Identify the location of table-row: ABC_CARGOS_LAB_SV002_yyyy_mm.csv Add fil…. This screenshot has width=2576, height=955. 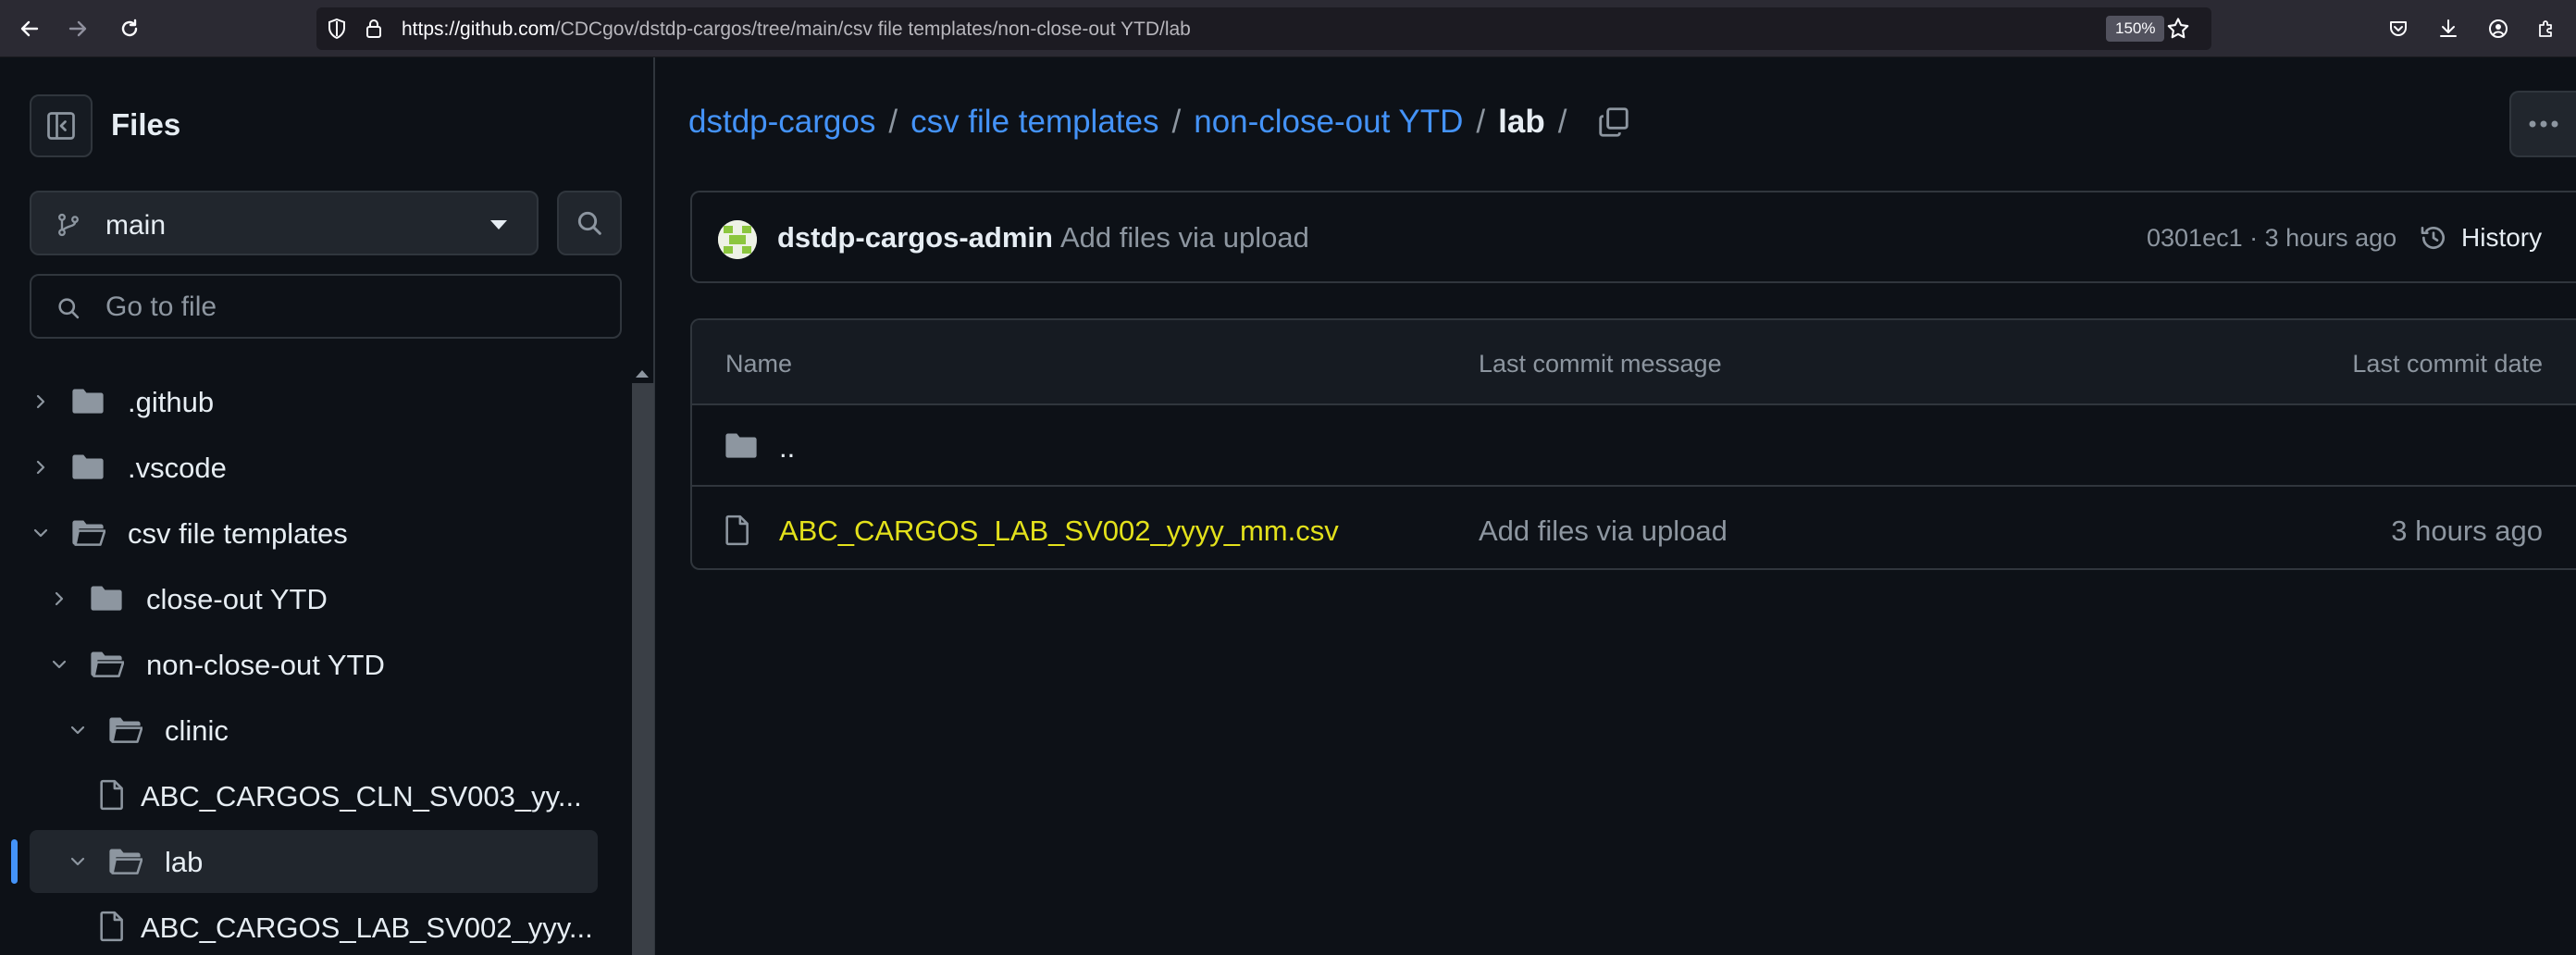
(1634, 528).